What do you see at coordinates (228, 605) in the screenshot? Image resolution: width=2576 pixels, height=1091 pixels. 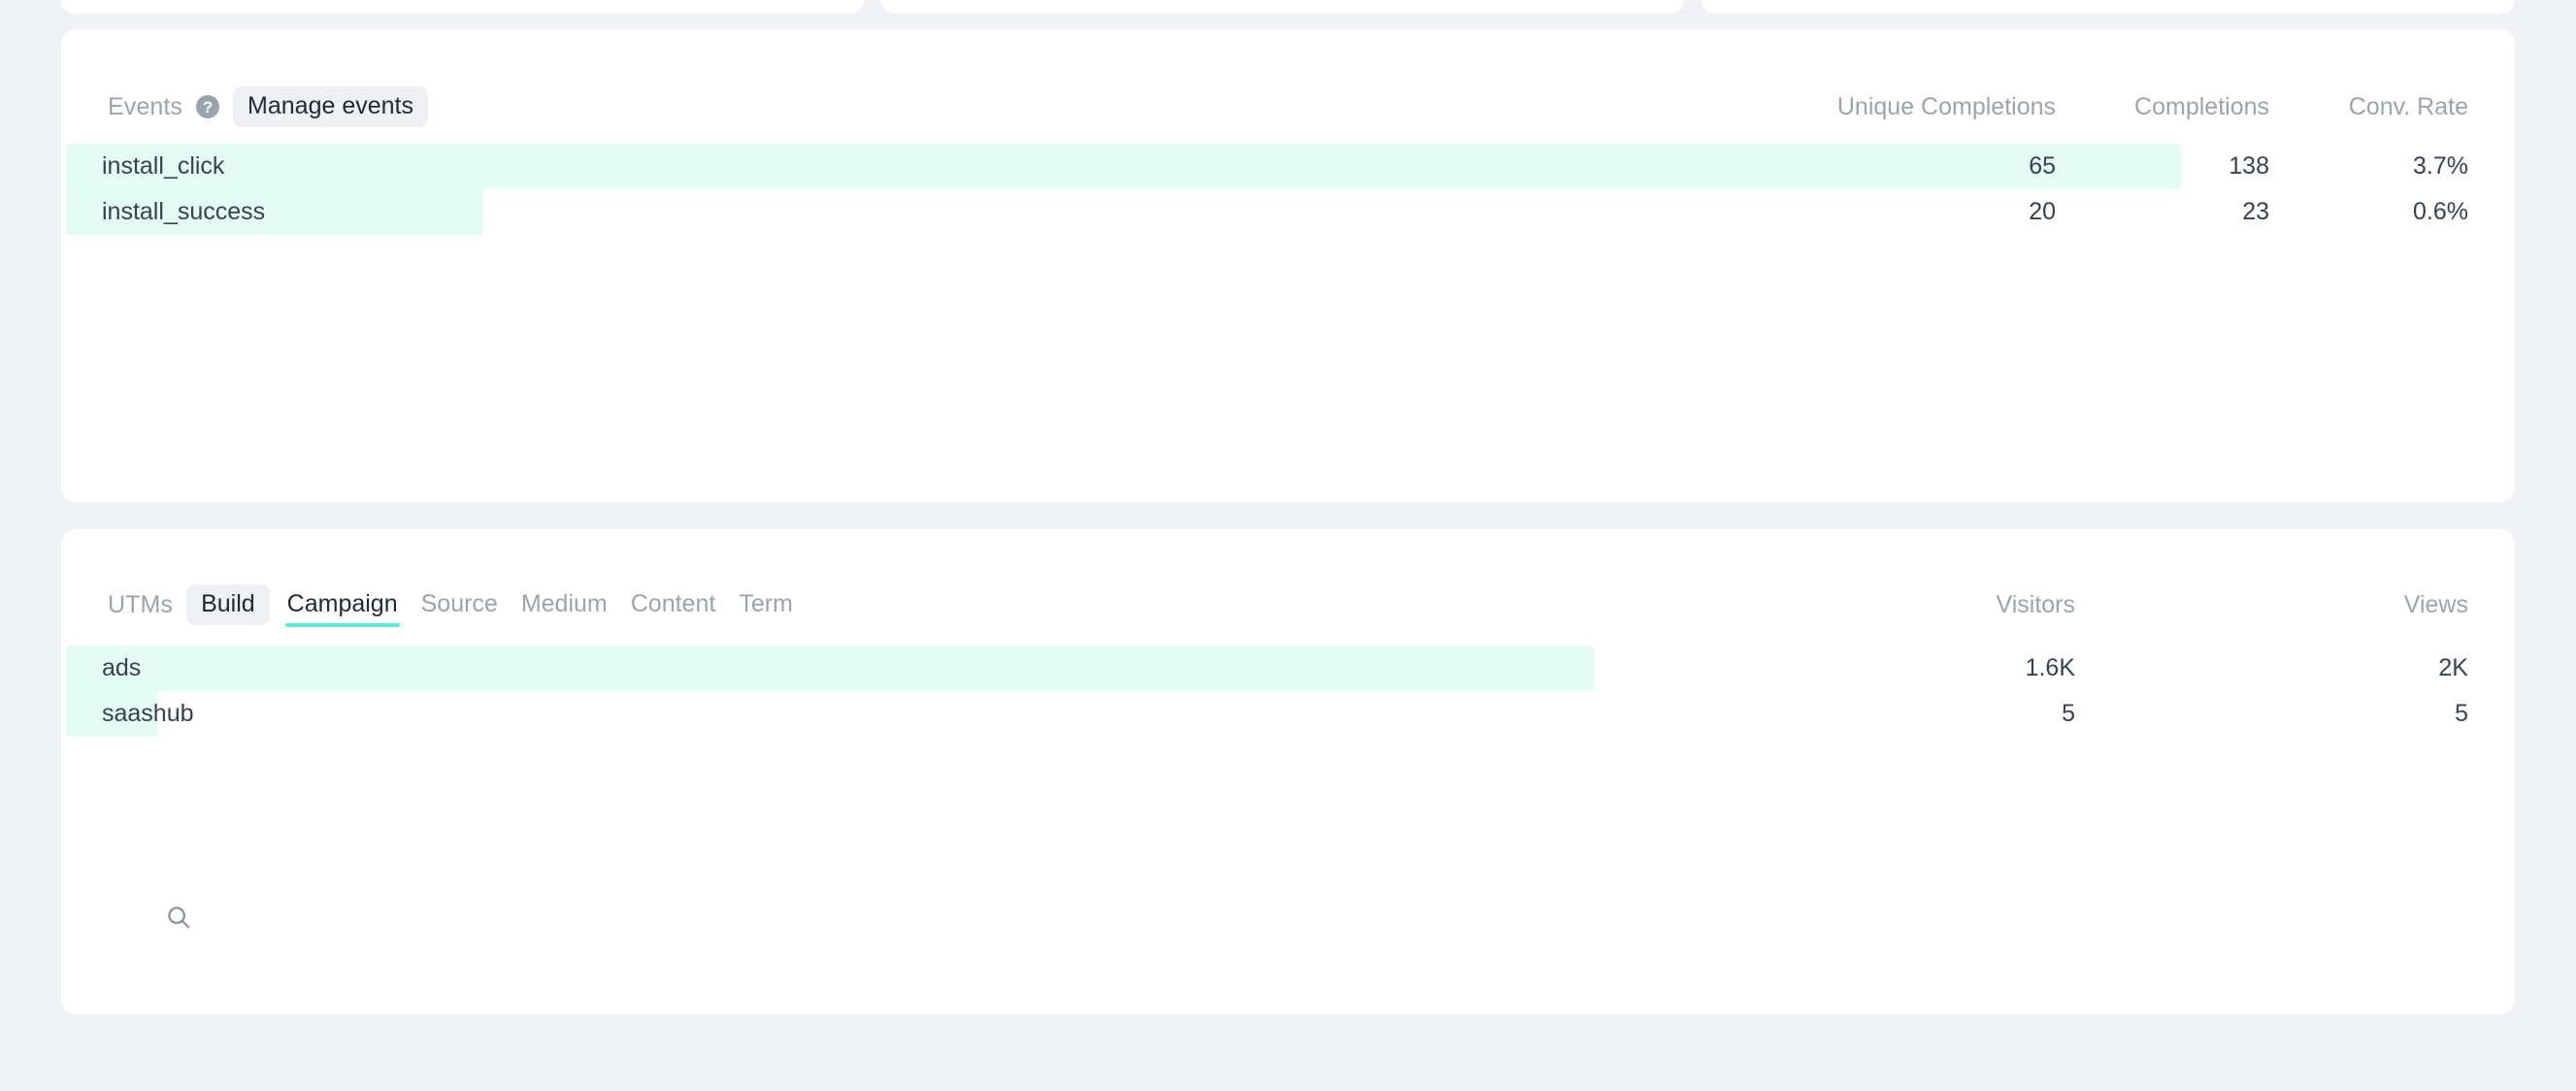 I see `build-button: Build` at bounding box center [228, 605].